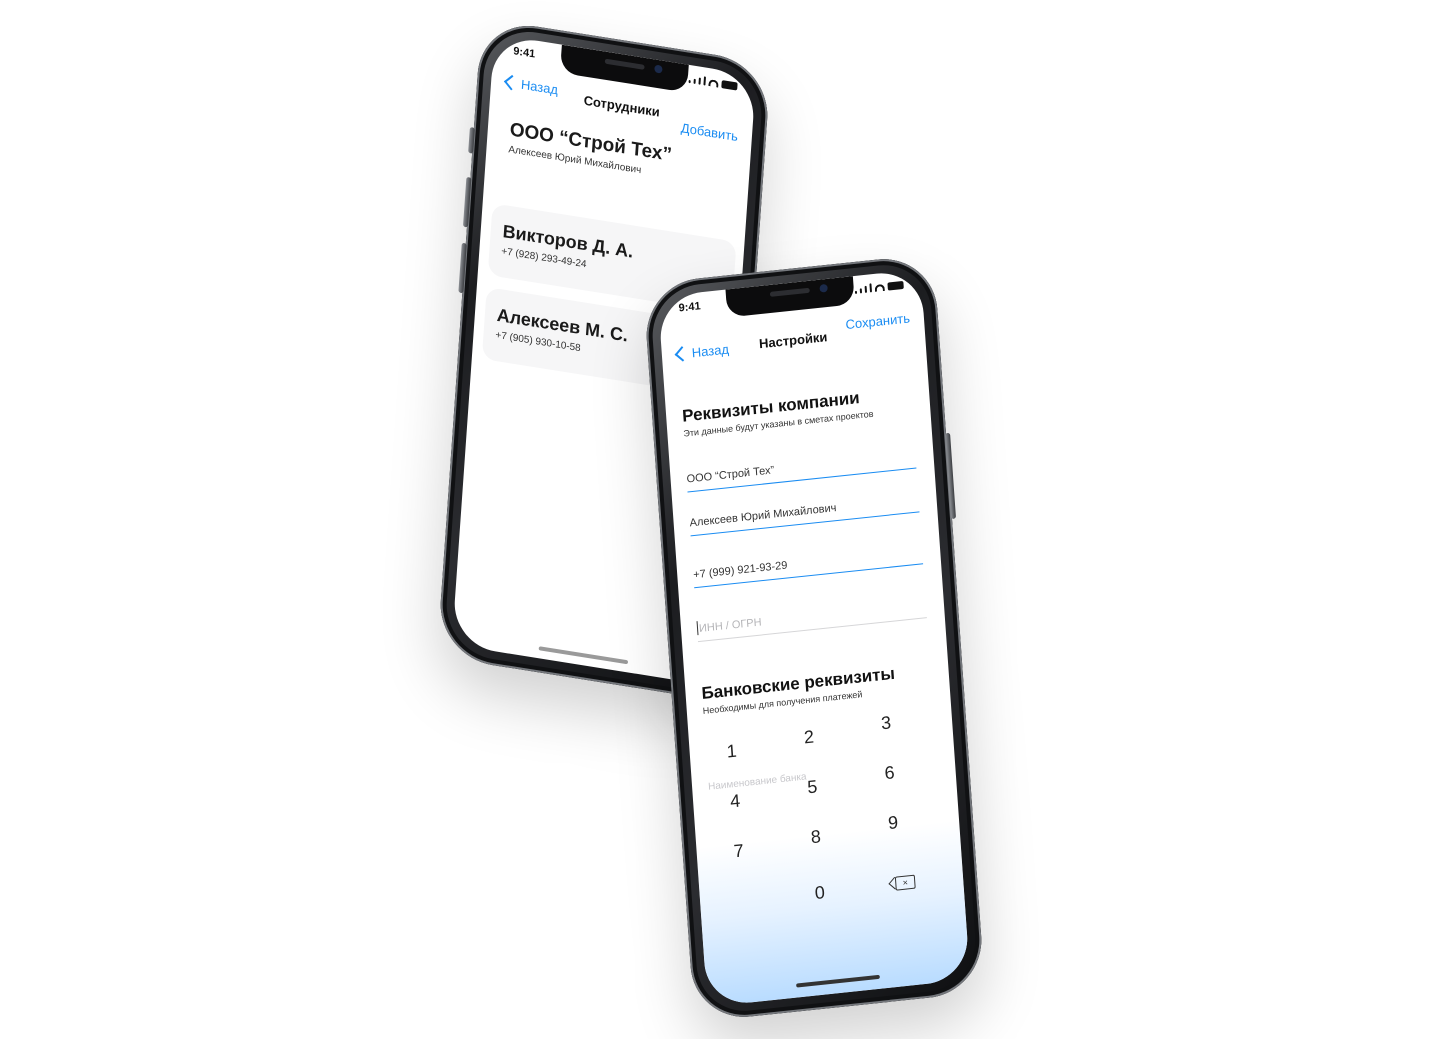 This screenshot has width=1440, height=1039. Describe the element at coordinates (583, 655) in the screenshot. I see `home-indicator` at that location.